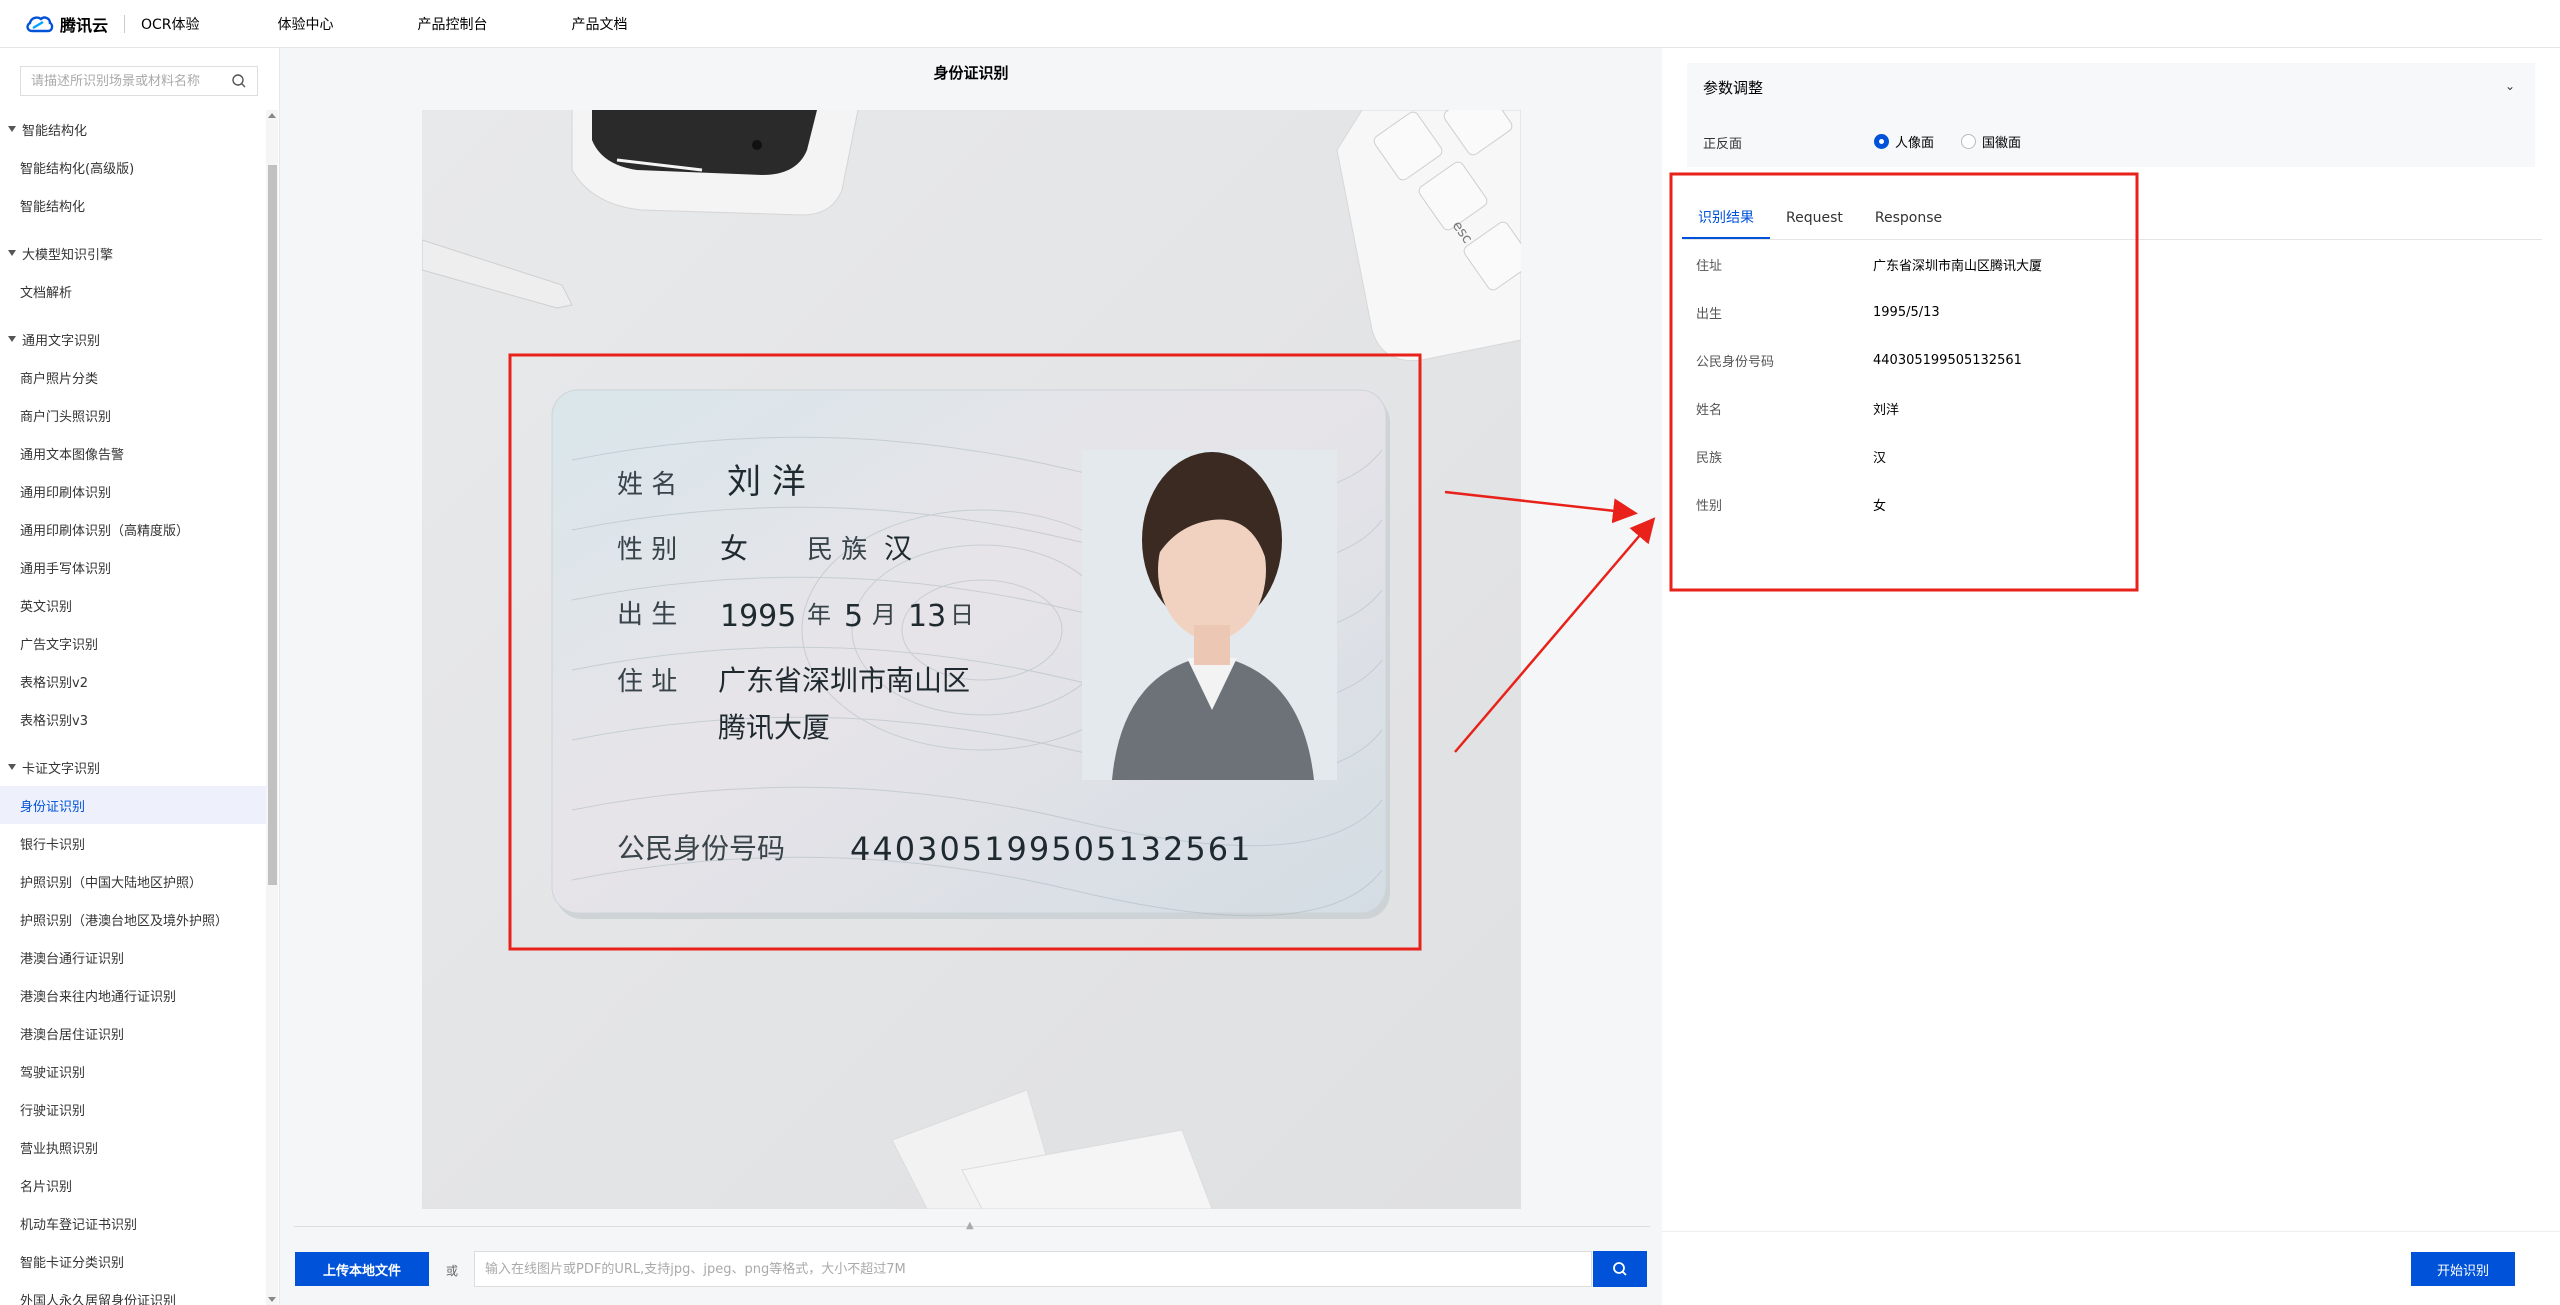 The image size is (2560, 1305). What do you see at coordinates (84, 25) in the screenshot?
I see `brand-name: 腾讯云` at bounding box center [84, 25].